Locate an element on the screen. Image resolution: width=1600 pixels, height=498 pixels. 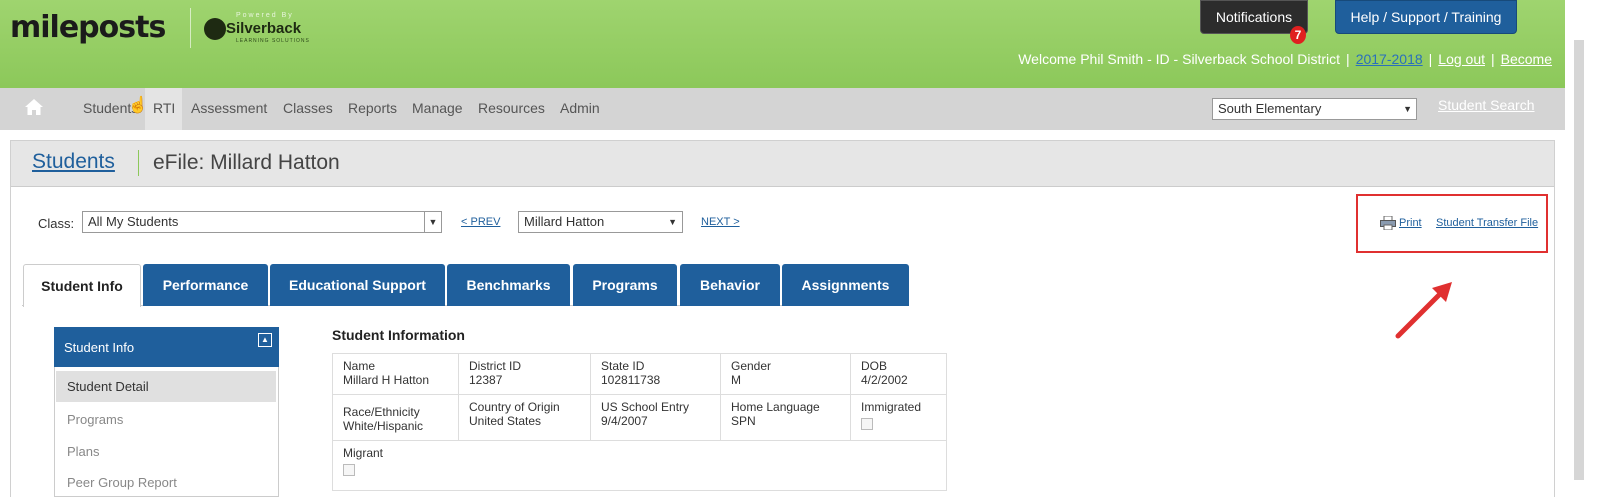
partner-name: Silverback is located at coordinates (264, 28).